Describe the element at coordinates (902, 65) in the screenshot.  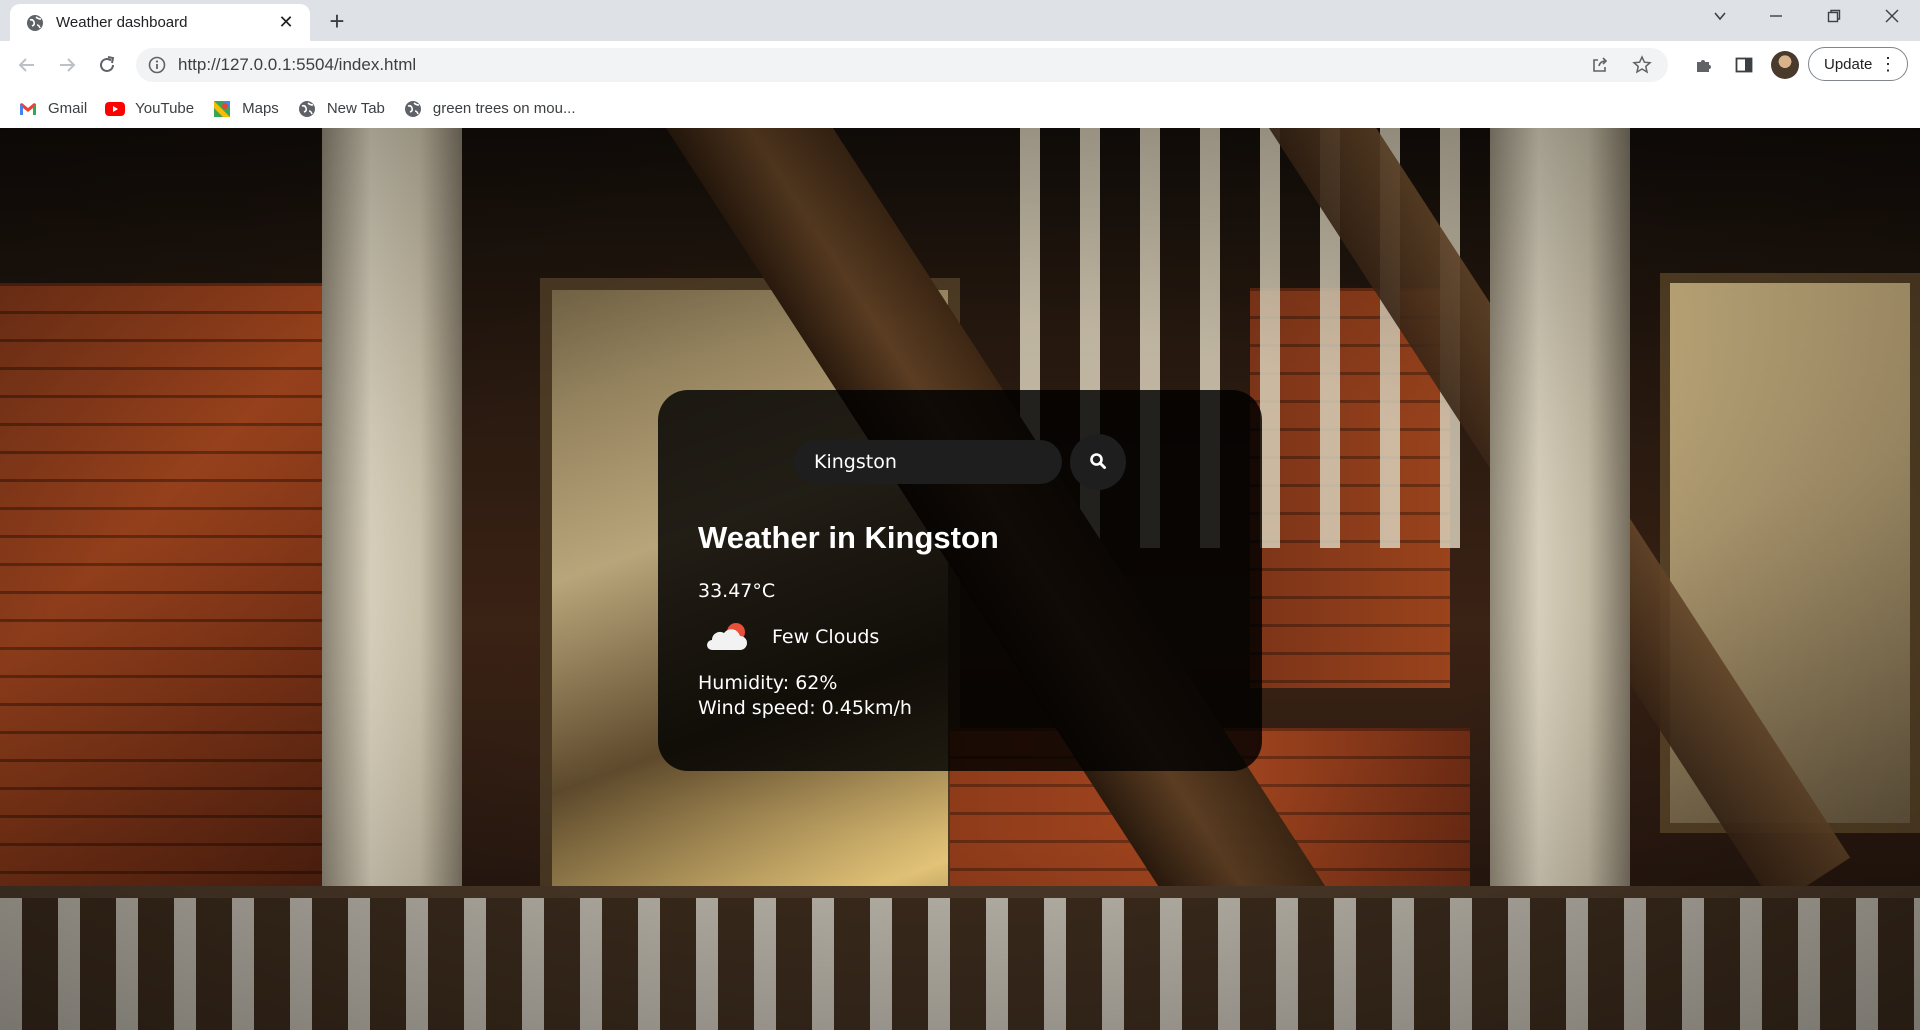
I see `address-bar: http://127.0.0.1:5504/index.html` at that location.